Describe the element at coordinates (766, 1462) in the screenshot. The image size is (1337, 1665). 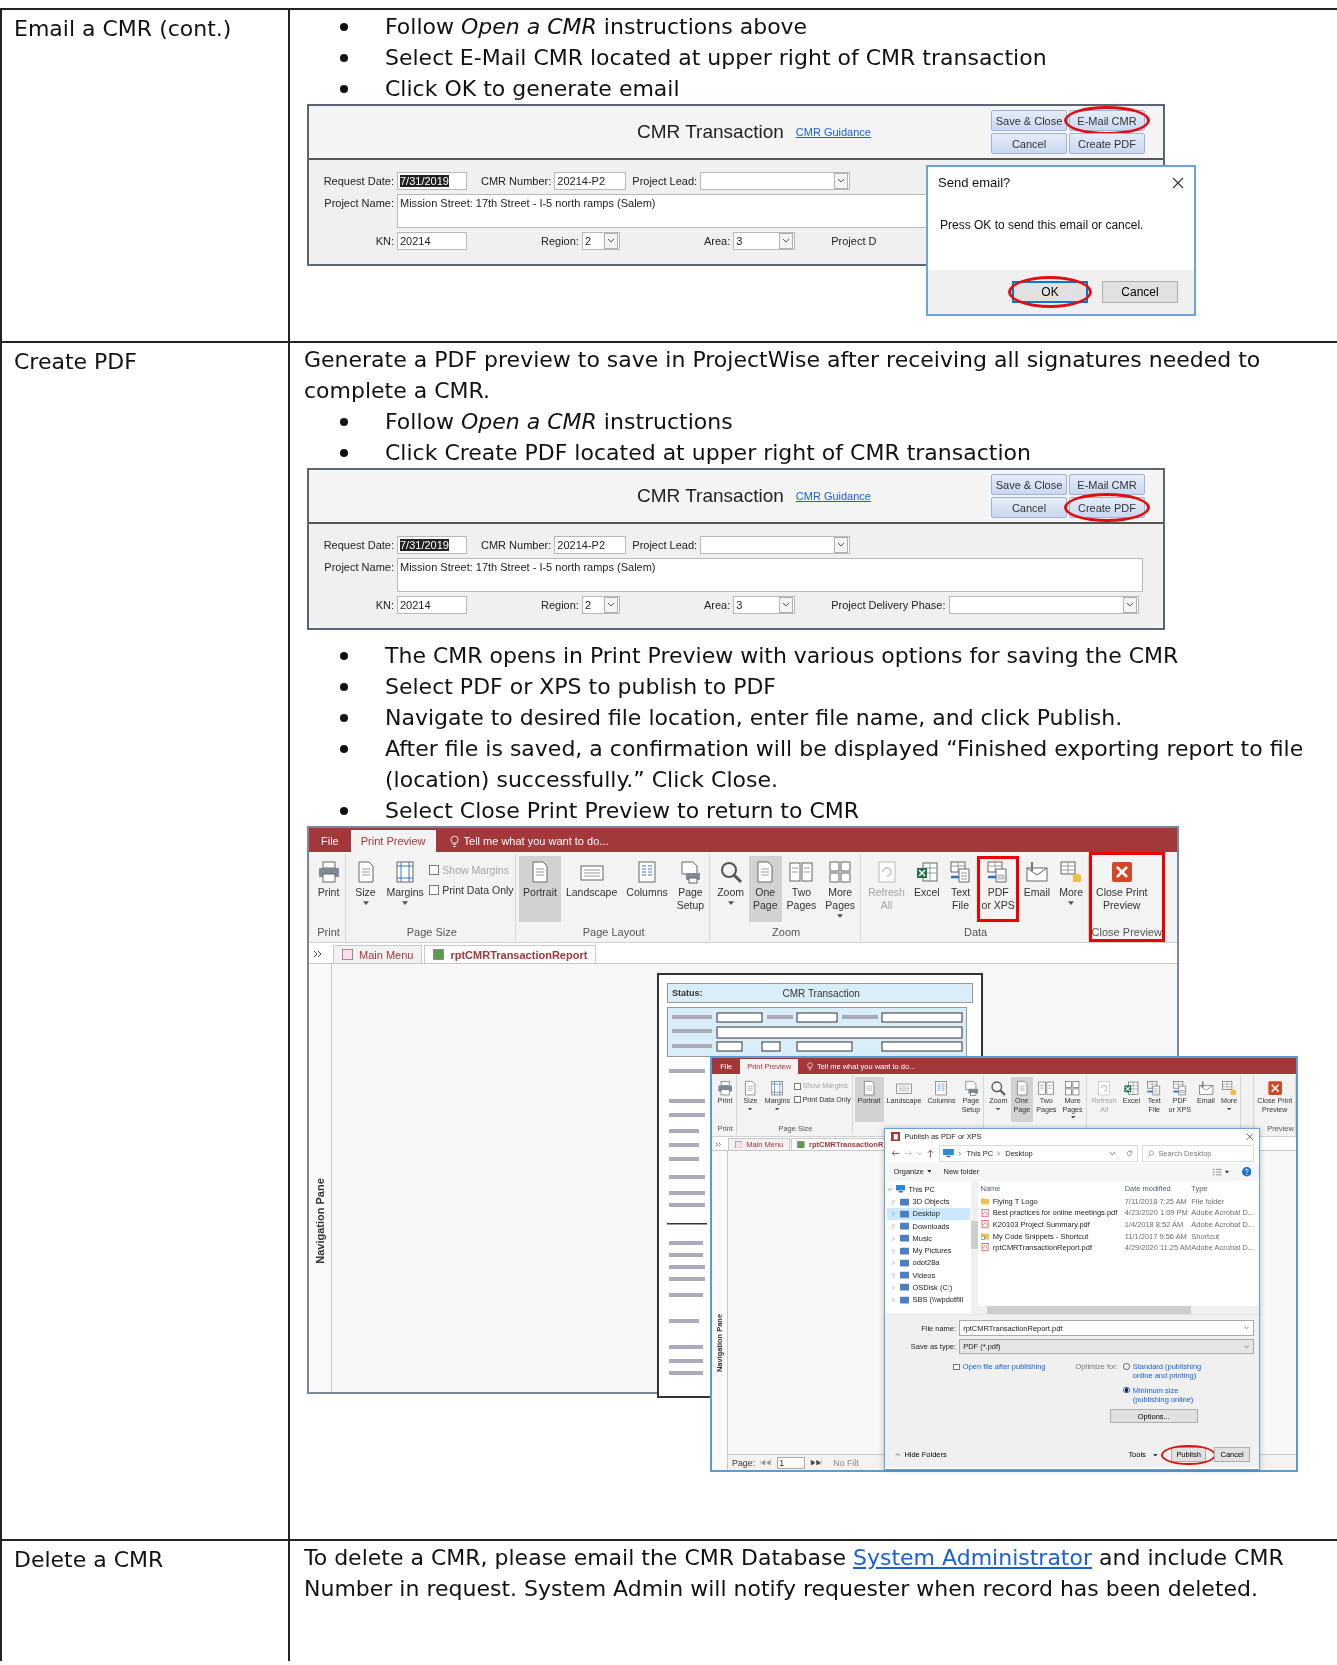
I see `first-page-icon` at that location.